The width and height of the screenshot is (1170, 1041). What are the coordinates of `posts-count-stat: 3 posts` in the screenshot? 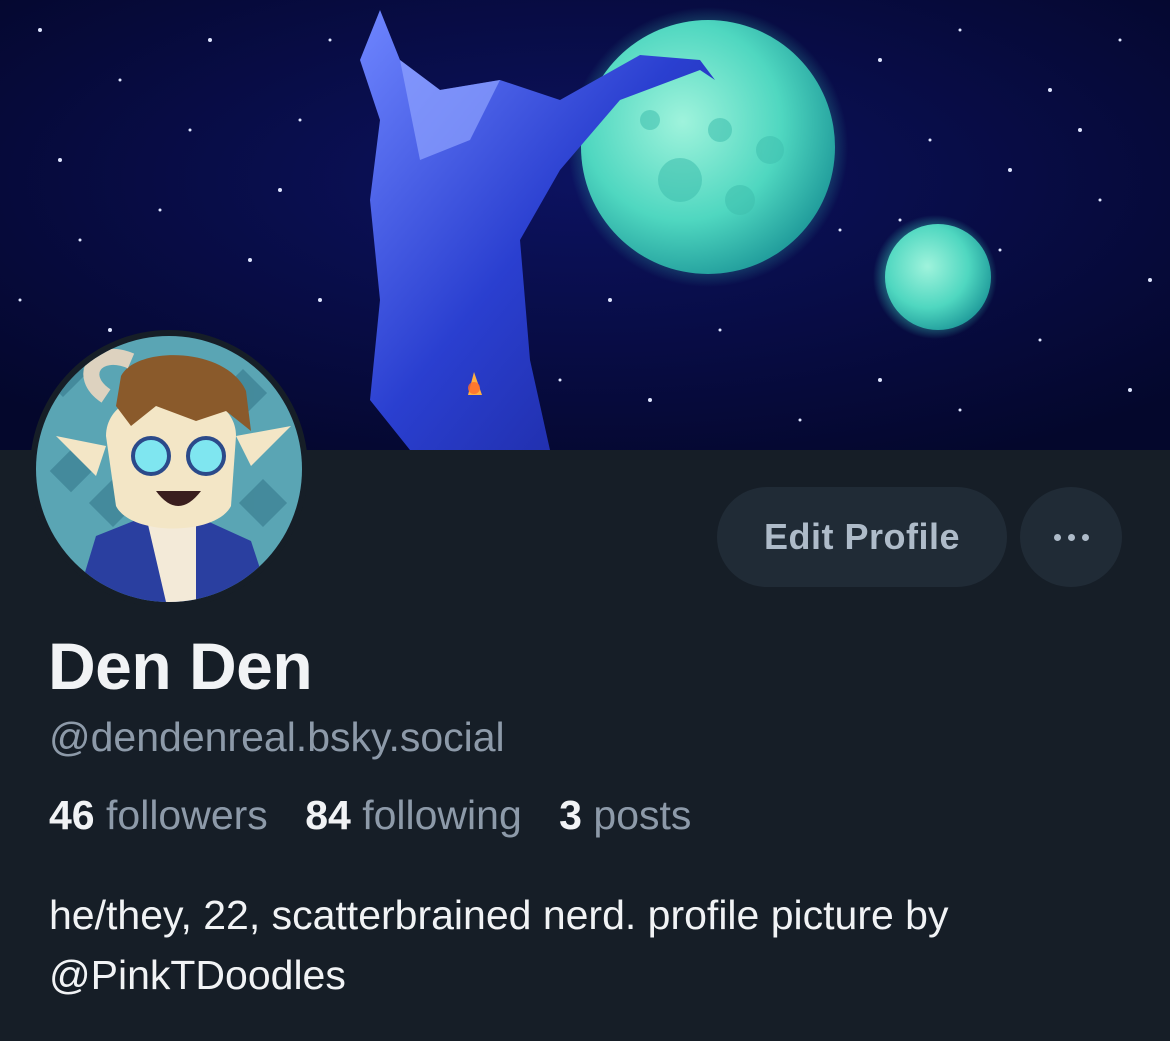 It's located at (625, 815).